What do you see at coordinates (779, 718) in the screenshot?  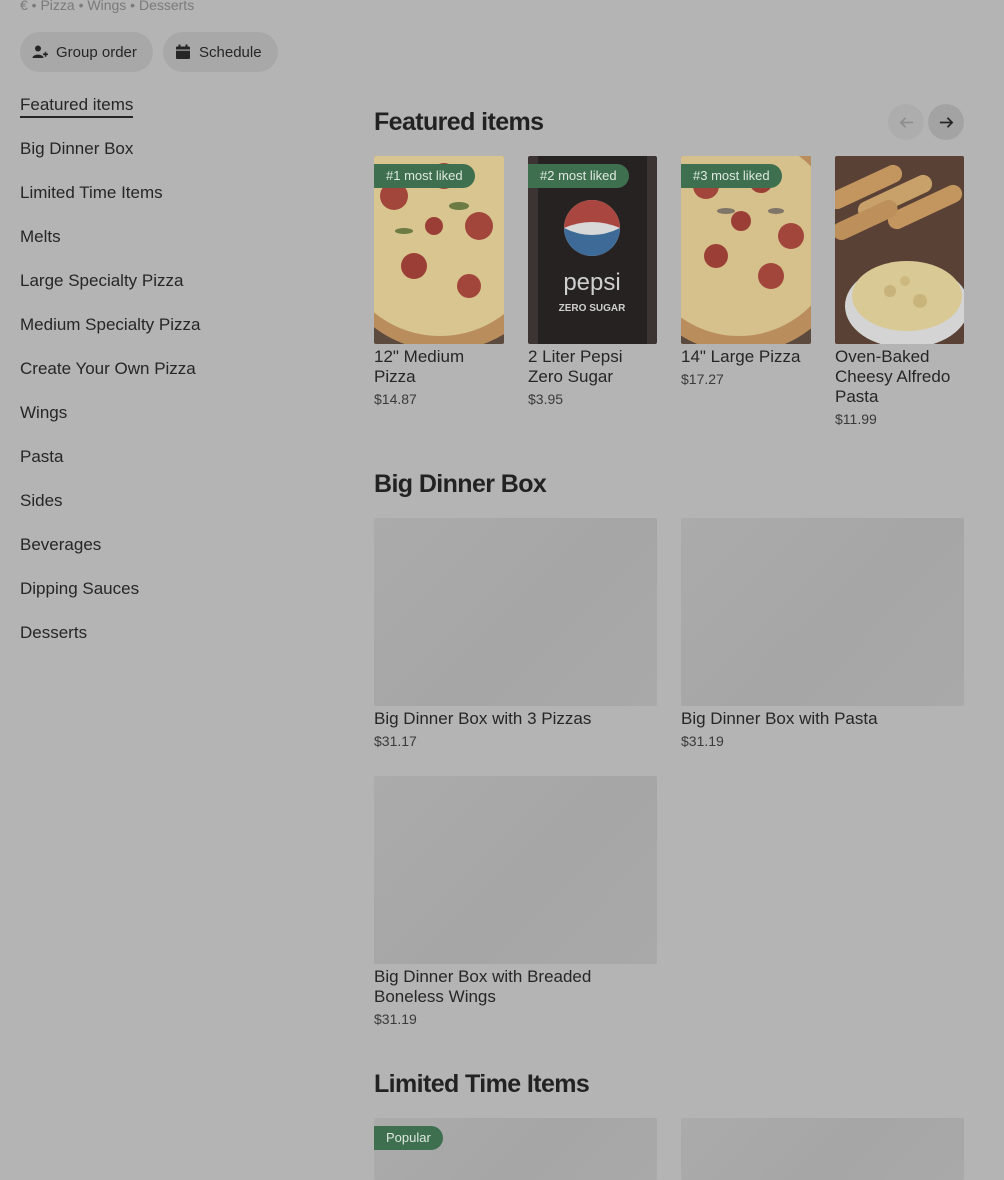 I see `item-name: Big Dinner Box with Pasta` at bounding box center [779, 718].